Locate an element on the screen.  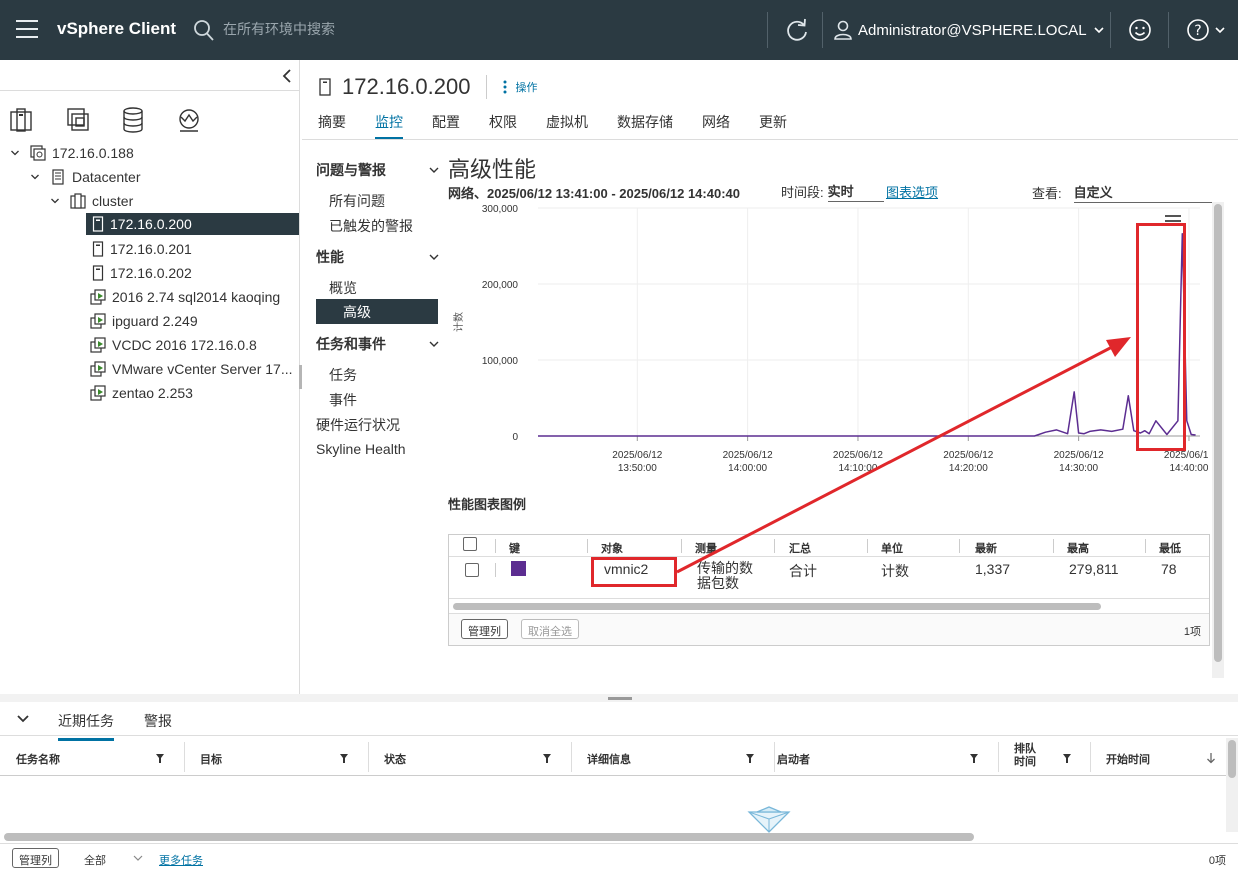
tree-item-vcenter: 172.16.0.188 is located at coordinates (72, 153).